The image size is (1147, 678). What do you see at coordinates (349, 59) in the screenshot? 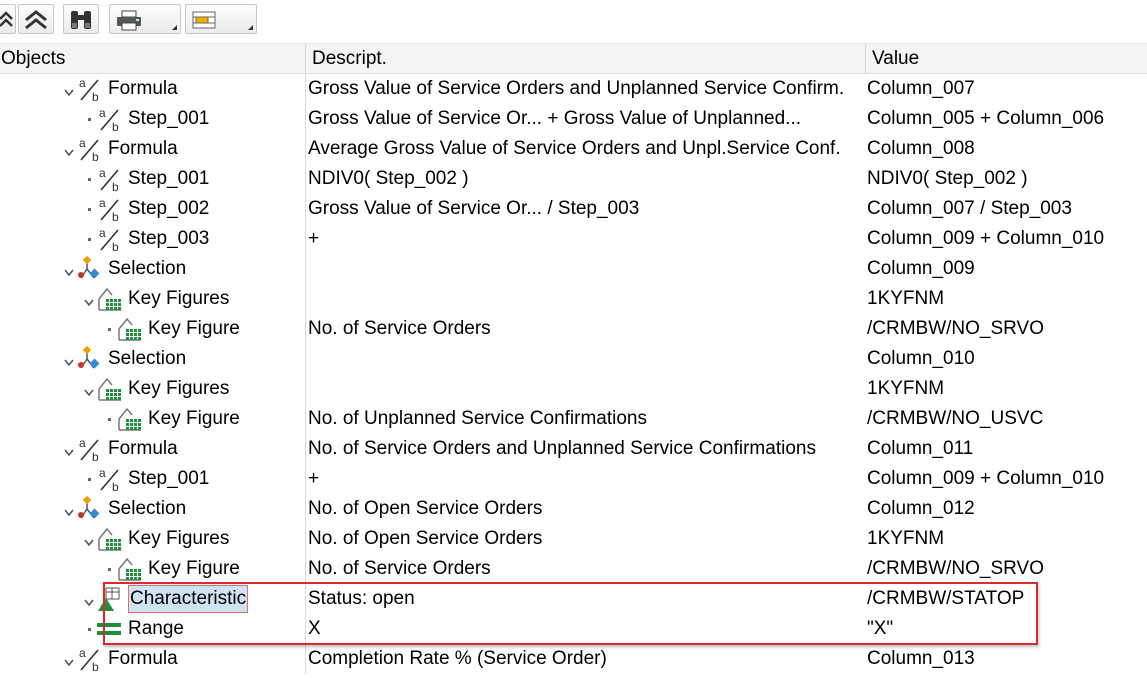
I see `descript-column-header: Descript.` at bounding box center [349, 59].